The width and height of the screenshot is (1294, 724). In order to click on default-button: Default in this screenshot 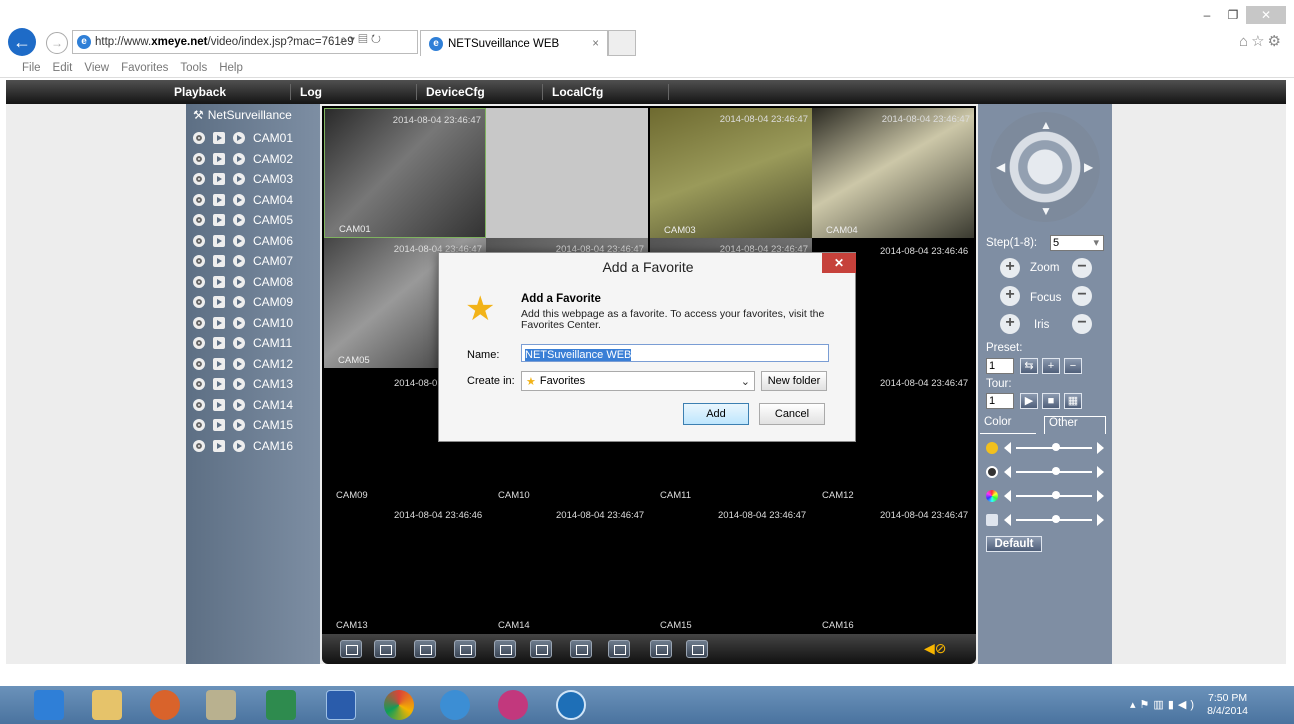, I will do `click(1014, 544)`.